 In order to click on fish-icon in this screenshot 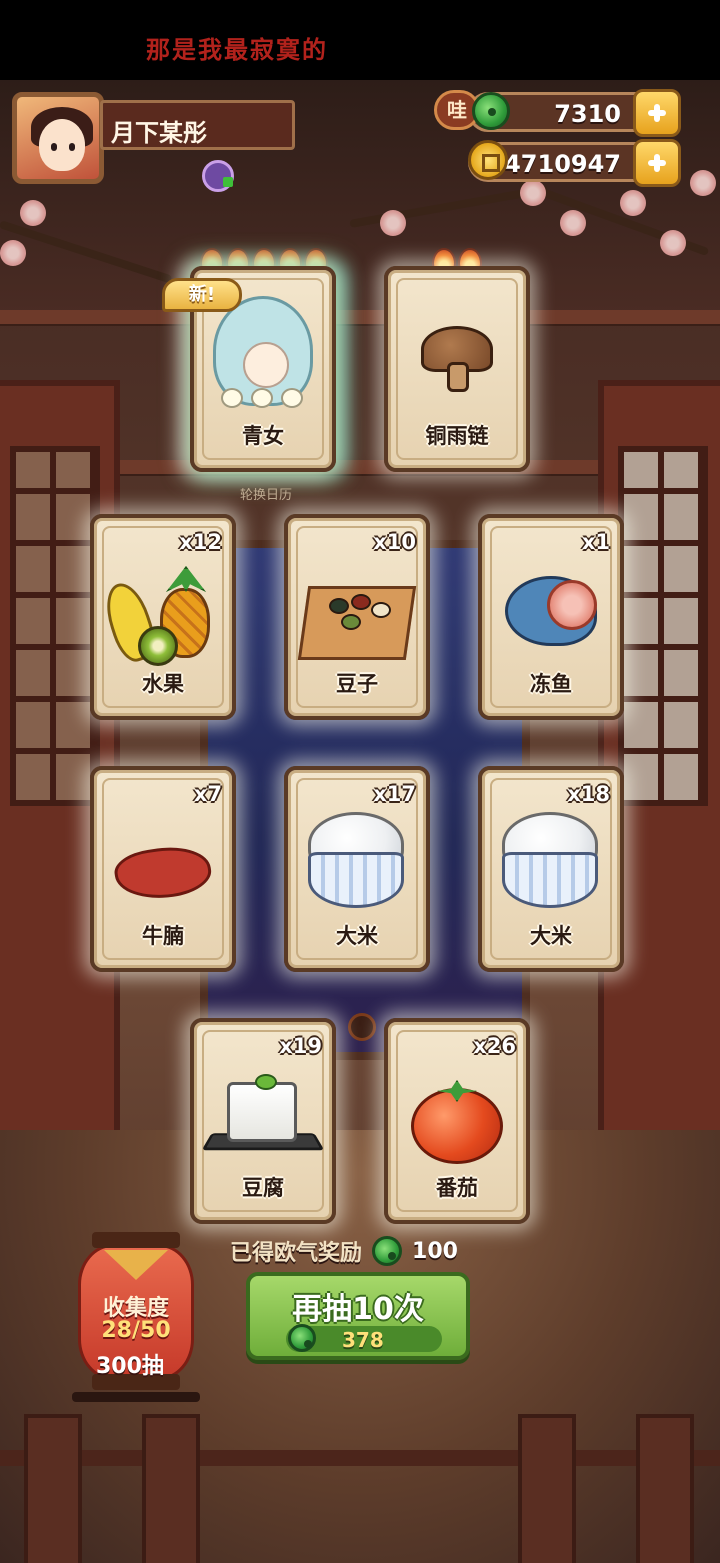, I will do `click(551, 611)`.